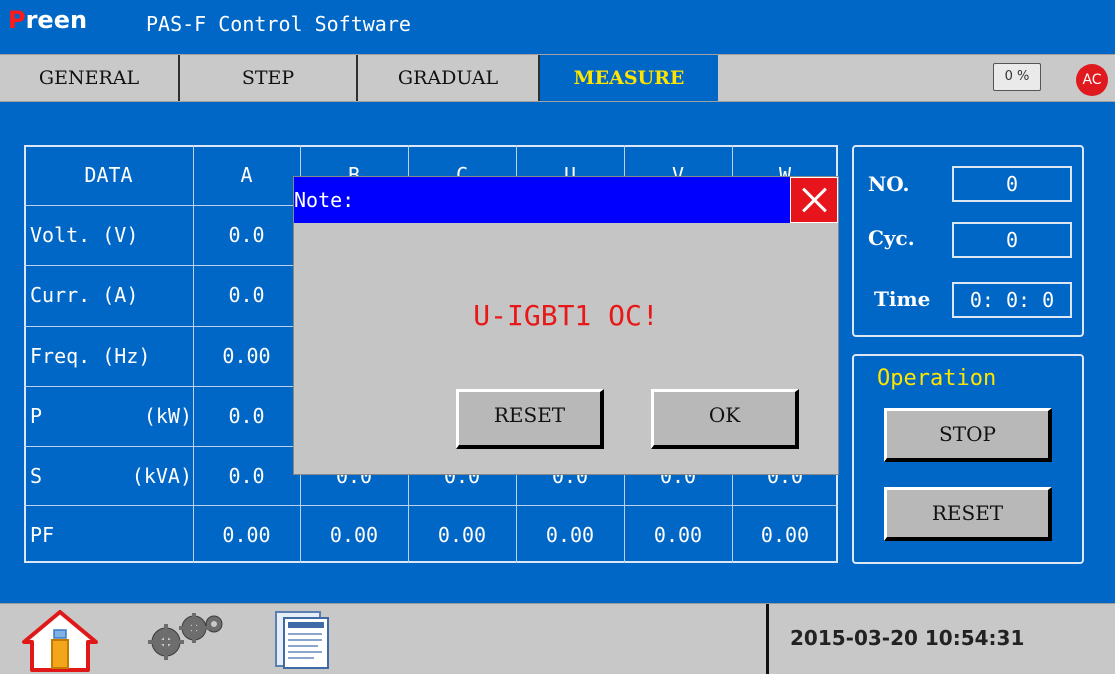  I want to click on table-row-unit: (kVA), so click(161, 476).